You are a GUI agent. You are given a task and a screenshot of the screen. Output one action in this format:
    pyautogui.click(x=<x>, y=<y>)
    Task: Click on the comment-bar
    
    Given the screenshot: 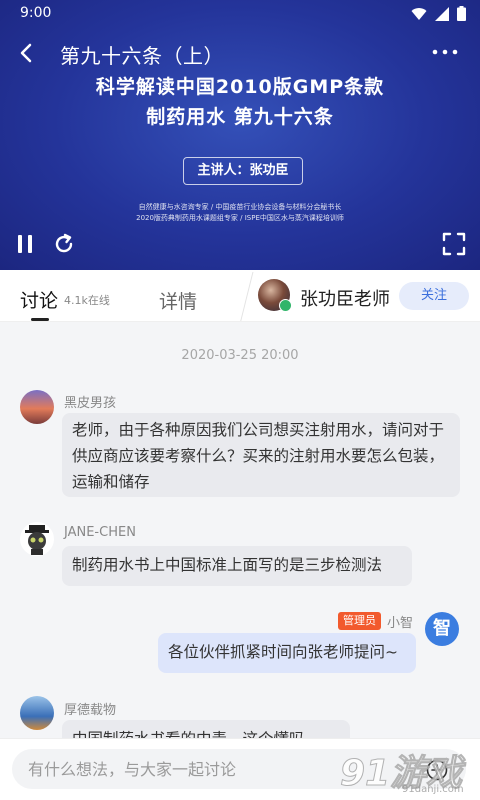 What is the action you would take?
    pyautogui.click(x=240, y=769)
    